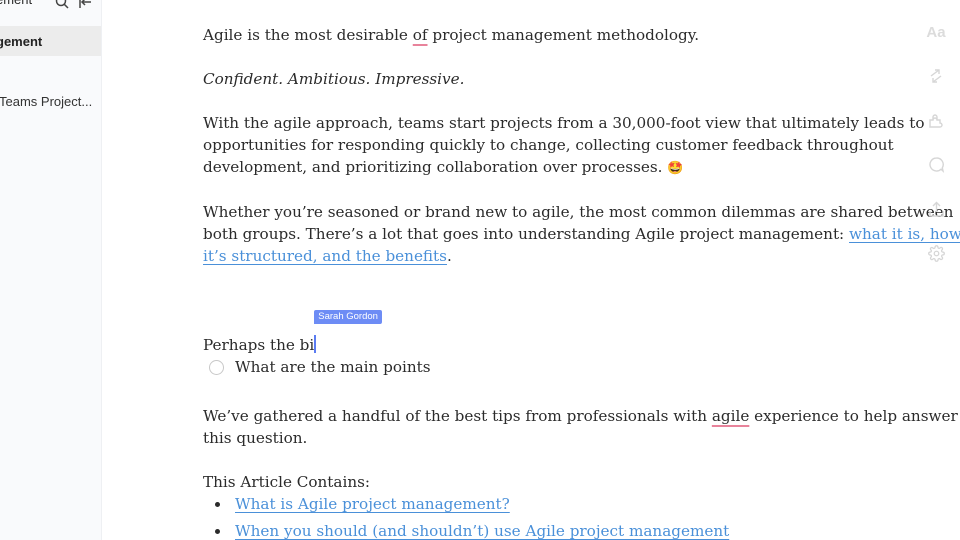 Image resolution: width=960 pixels, height=540 pixels. What do you see at coordinates (315, 344) in the screenshot?
I see `text-cursor` at bounding box center [315, 344].